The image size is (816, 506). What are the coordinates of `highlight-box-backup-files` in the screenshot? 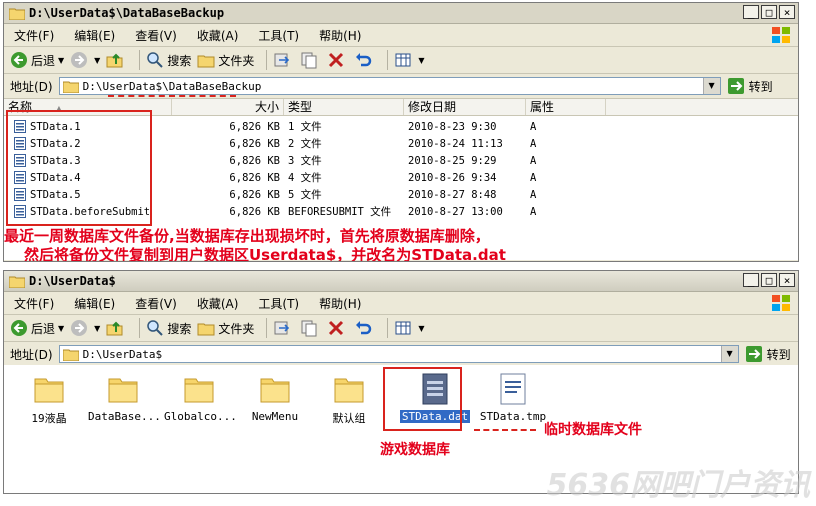 It's located at (79, 168).